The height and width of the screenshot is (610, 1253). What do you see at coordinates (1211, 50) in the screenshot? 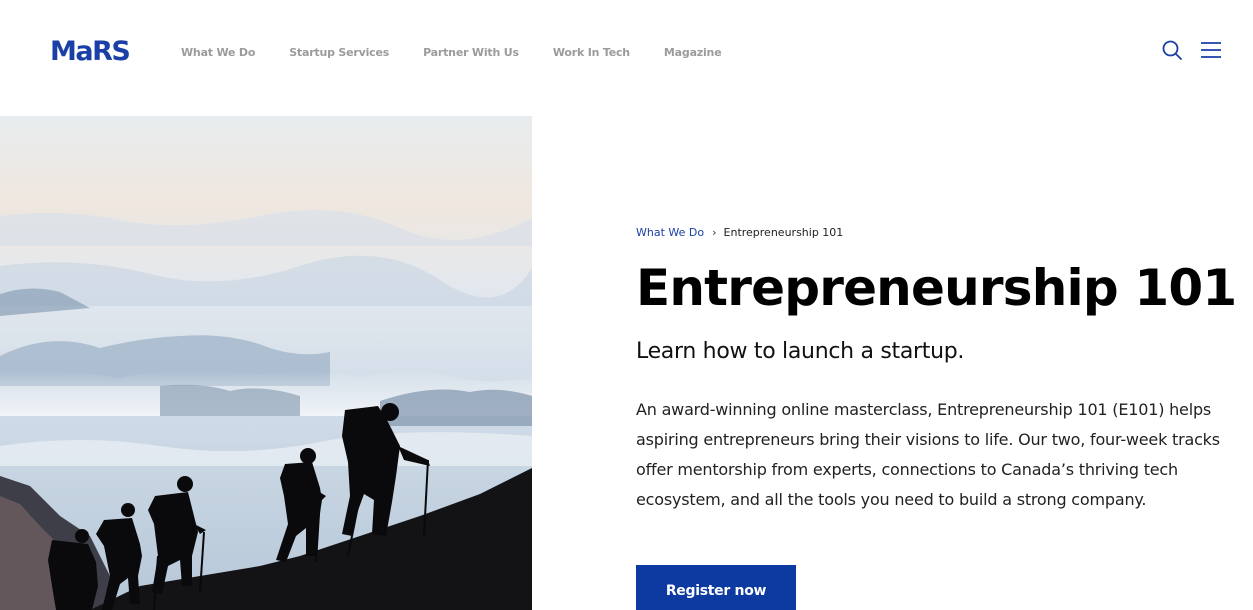
I see `hamburger-menu-icon` at bounding box center [1211, 50].